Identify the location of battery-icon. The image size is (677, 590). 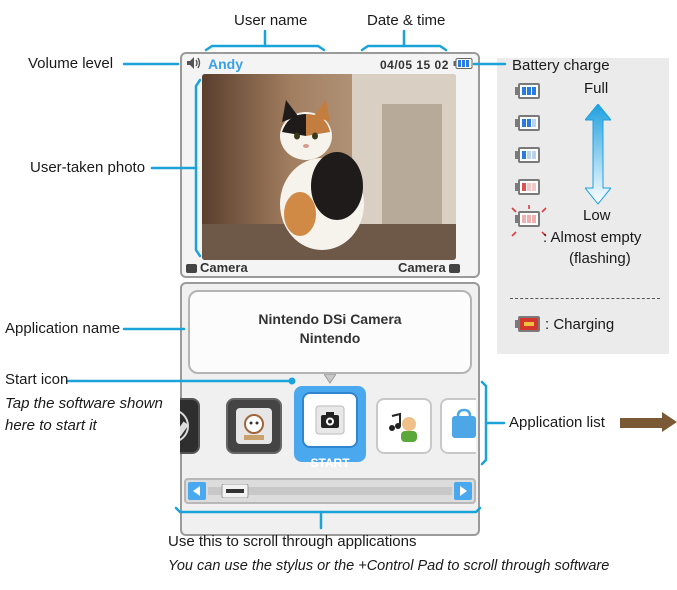
(463, 63).